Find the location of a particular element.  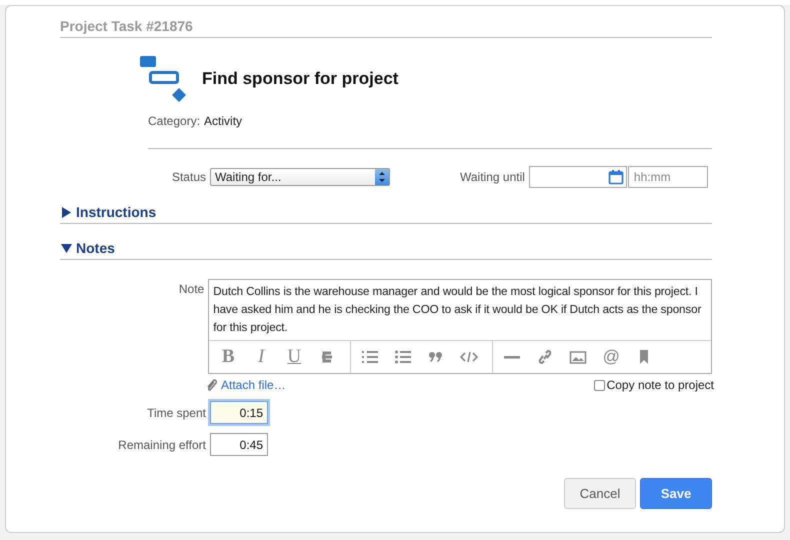

duration-field: 0:45 is located at coordinates (239, 444).